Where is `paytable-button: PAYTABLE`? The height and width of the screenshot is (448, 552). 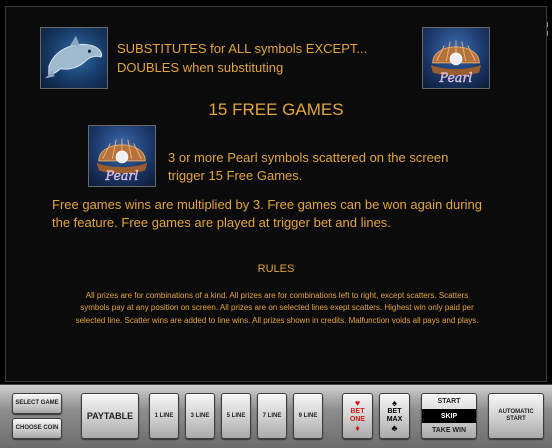
paytable-button: PAYTABLE is located at coordinates (110, 416).